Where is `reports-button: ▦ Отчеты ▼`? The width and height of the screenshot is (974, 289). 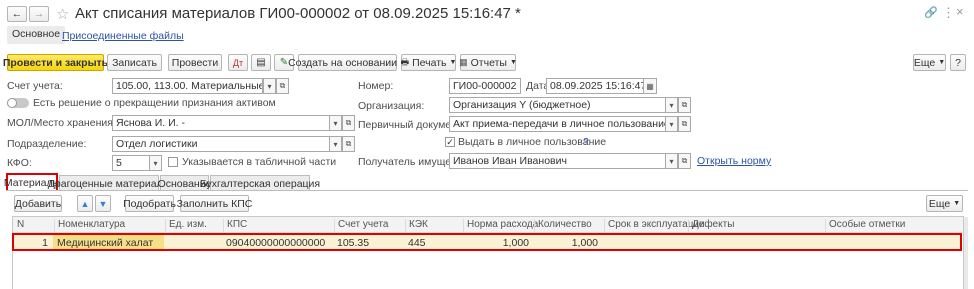 reports-button: ▦ Отчеты ▼ is located at coordinates (488, 62).